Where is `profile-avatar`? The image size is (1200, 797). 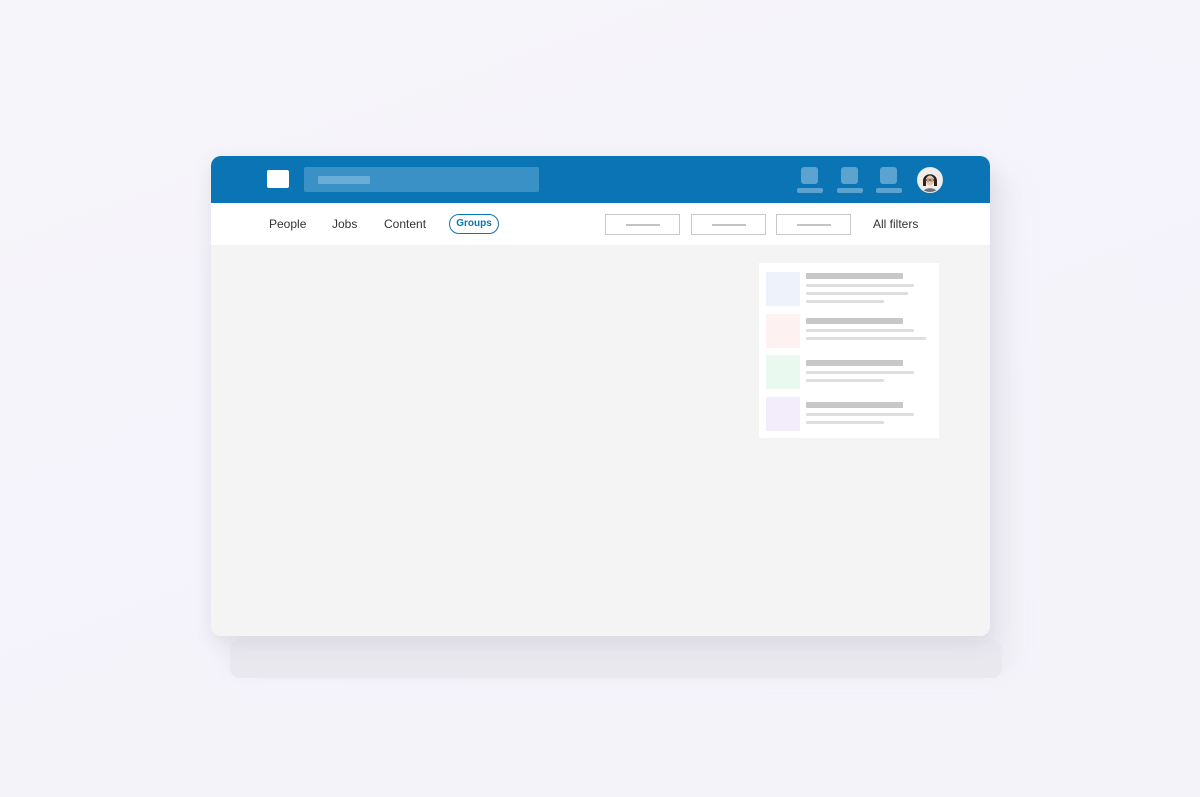 profile-avatar is located at coordinates (930, 180).